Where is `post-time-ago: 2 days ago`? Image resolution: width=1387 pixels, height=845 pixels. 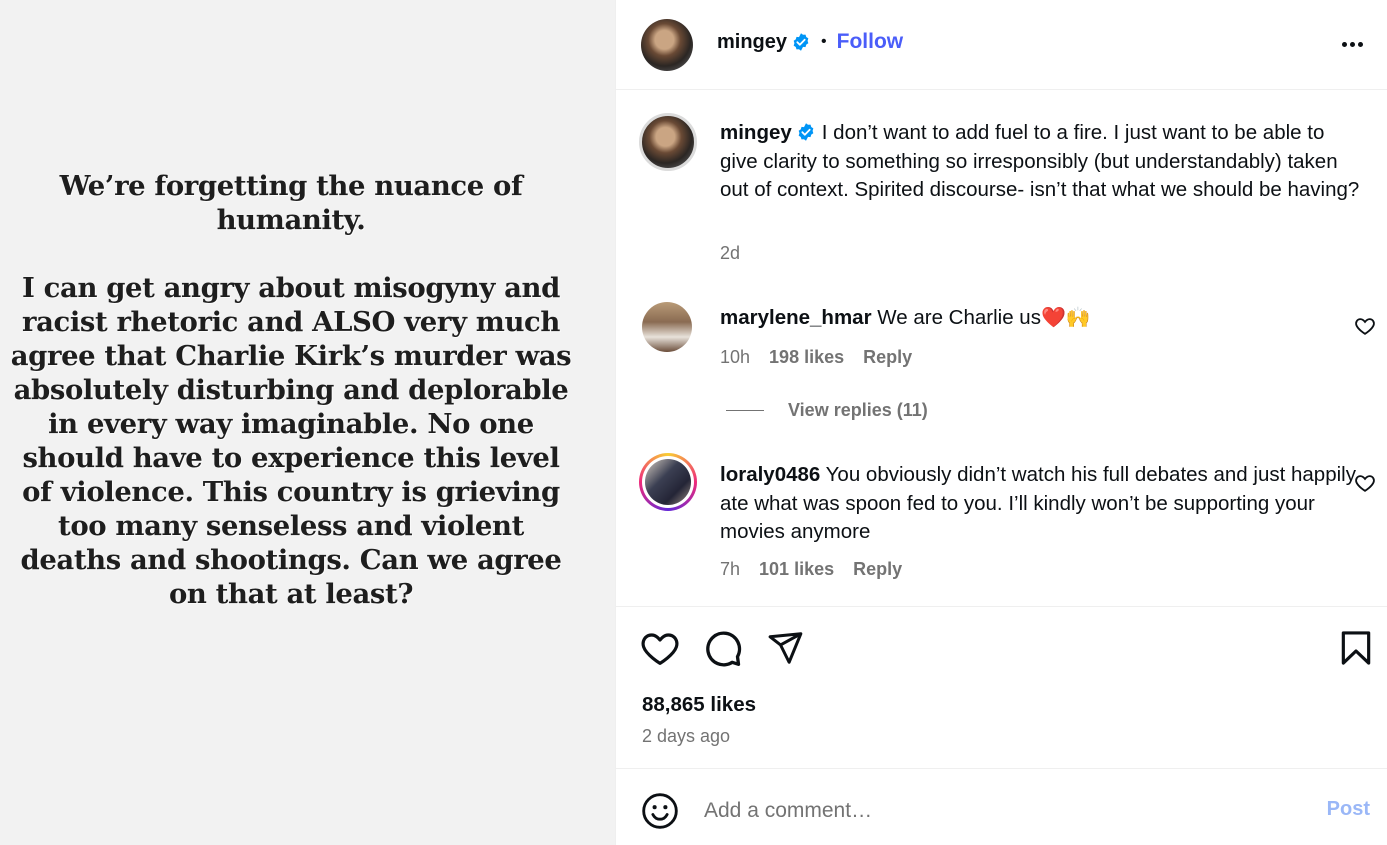 post-time-ago: 2 days ago is located at coordinates (686, 736).